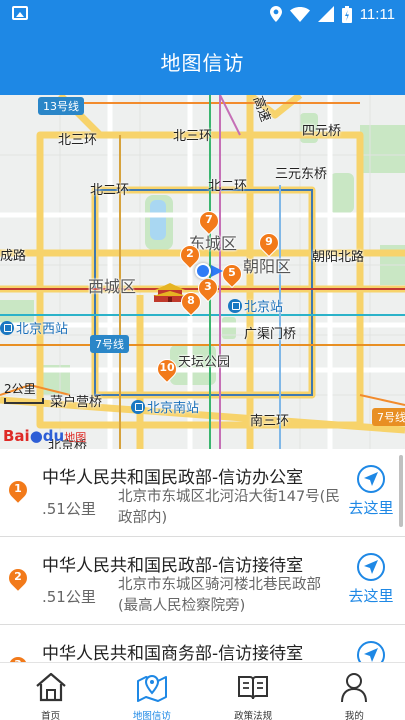  I want to click on map-label-tiantan: 天坛公园, so click(204, 362).